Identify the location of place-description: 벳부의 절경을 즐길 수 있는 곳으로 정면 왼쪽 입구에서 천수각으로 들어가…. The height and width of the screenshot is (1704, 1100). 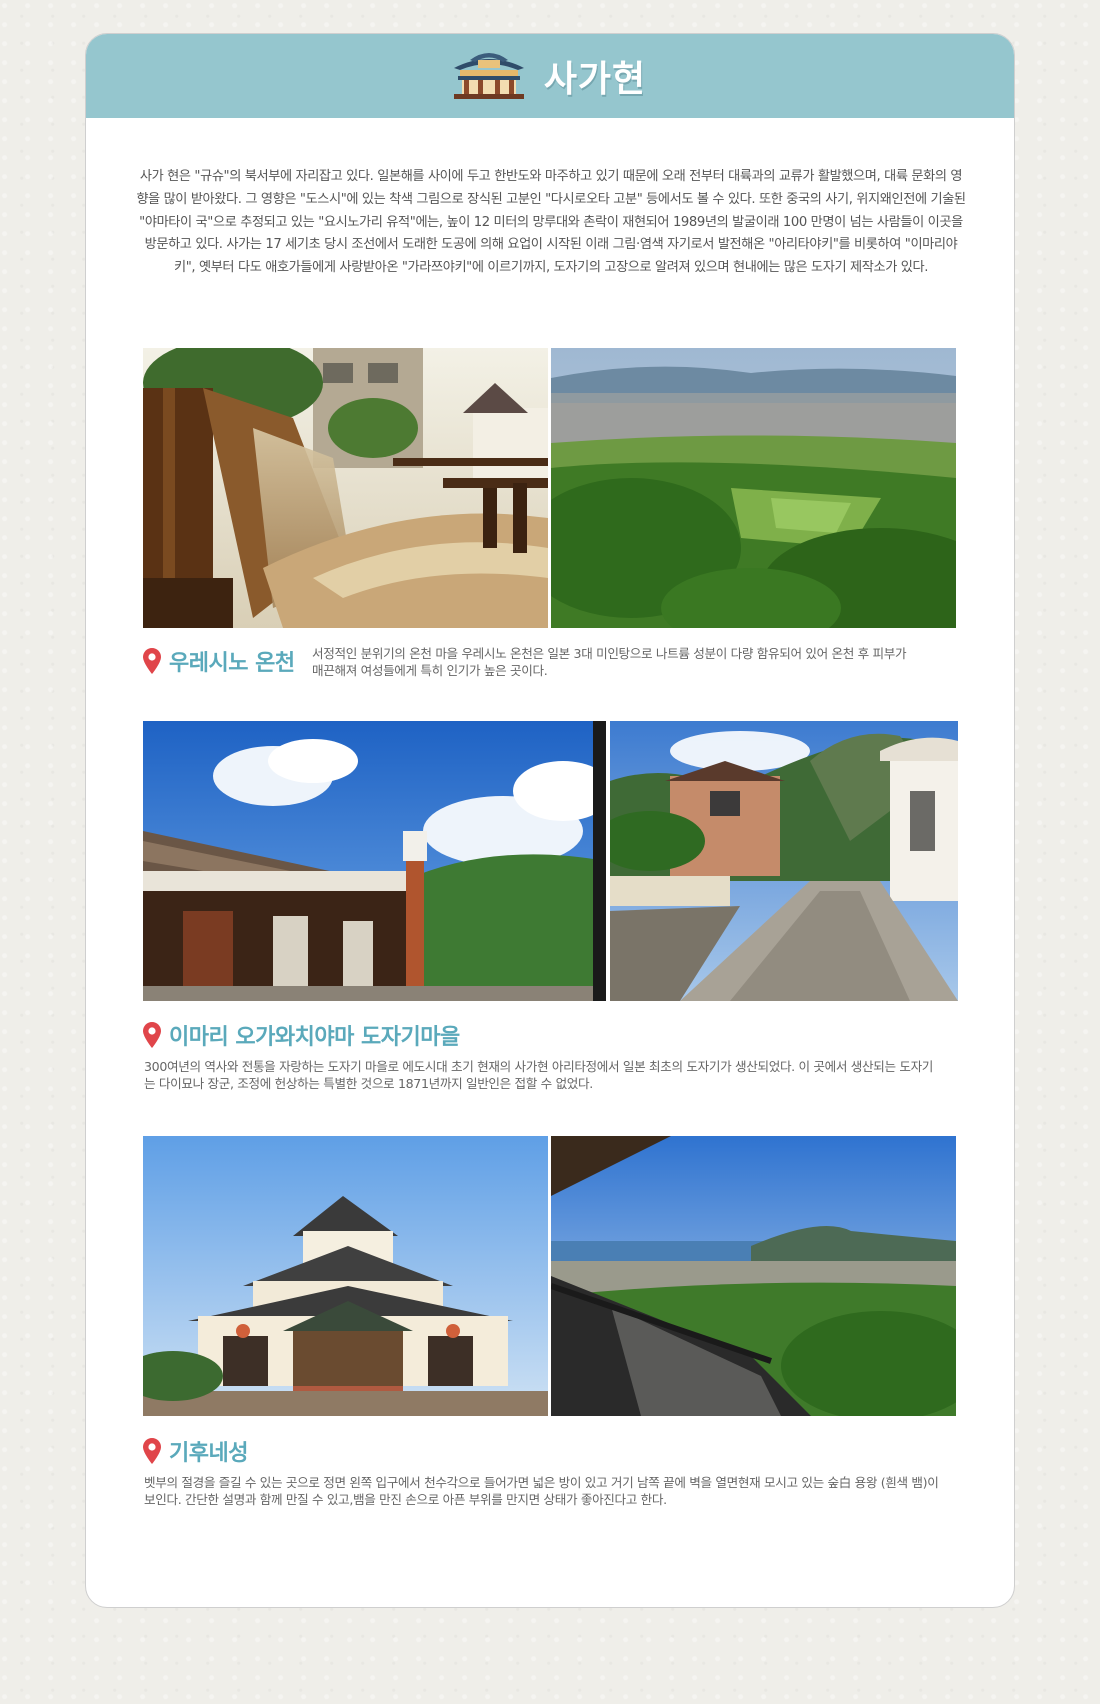
(541, 1491).